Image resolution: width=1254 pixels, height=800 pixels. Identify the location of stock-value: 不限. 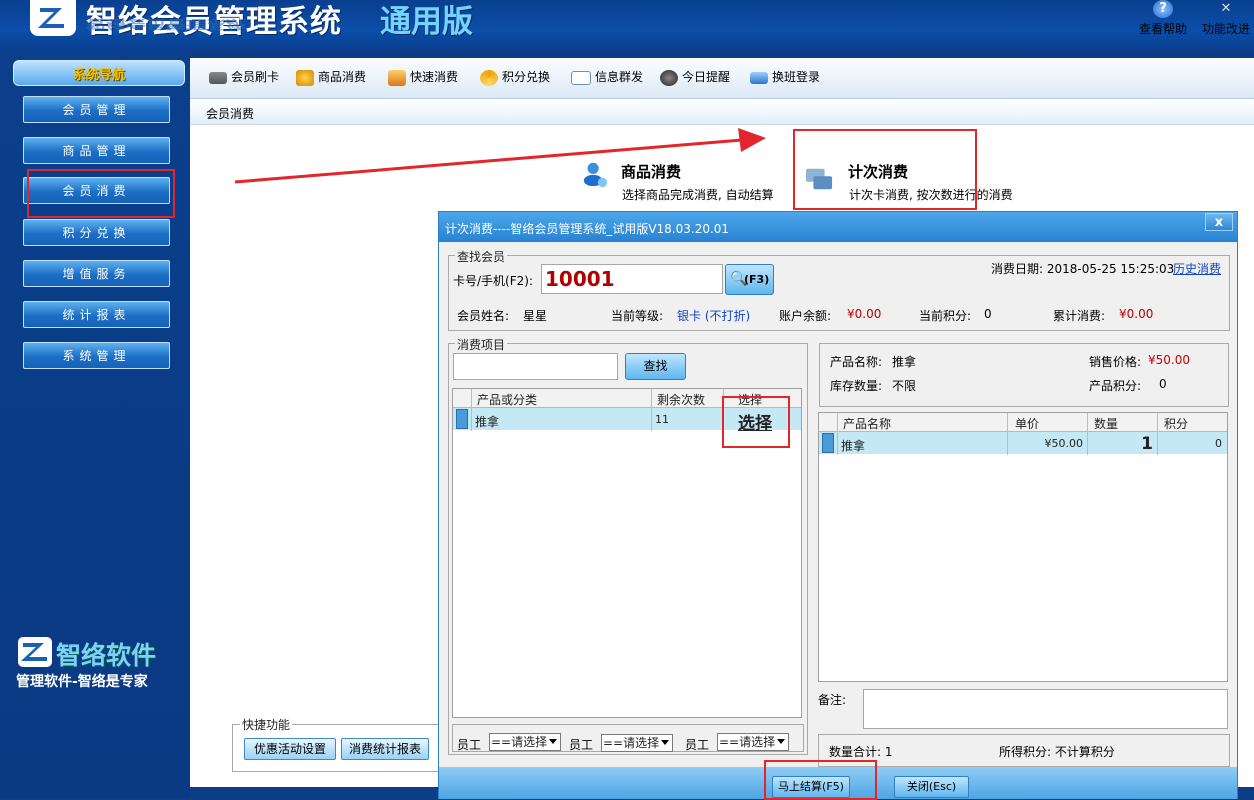
(904, 386).